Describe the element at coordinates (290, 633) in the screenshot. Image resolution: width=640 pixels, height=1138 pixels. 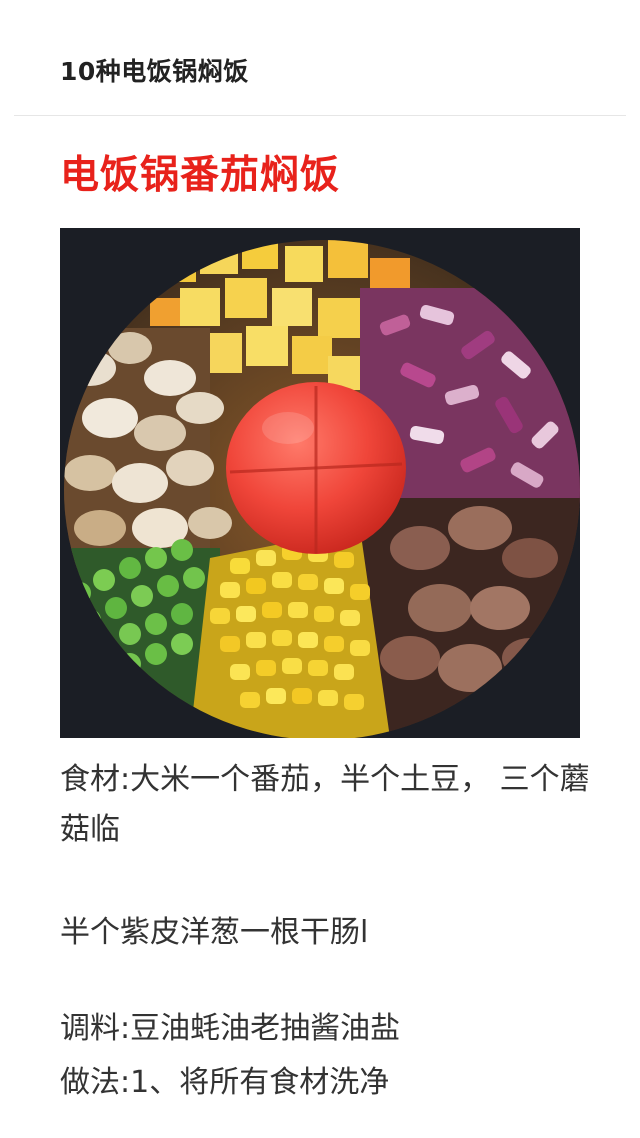
I see `corn-kernels` at that location.